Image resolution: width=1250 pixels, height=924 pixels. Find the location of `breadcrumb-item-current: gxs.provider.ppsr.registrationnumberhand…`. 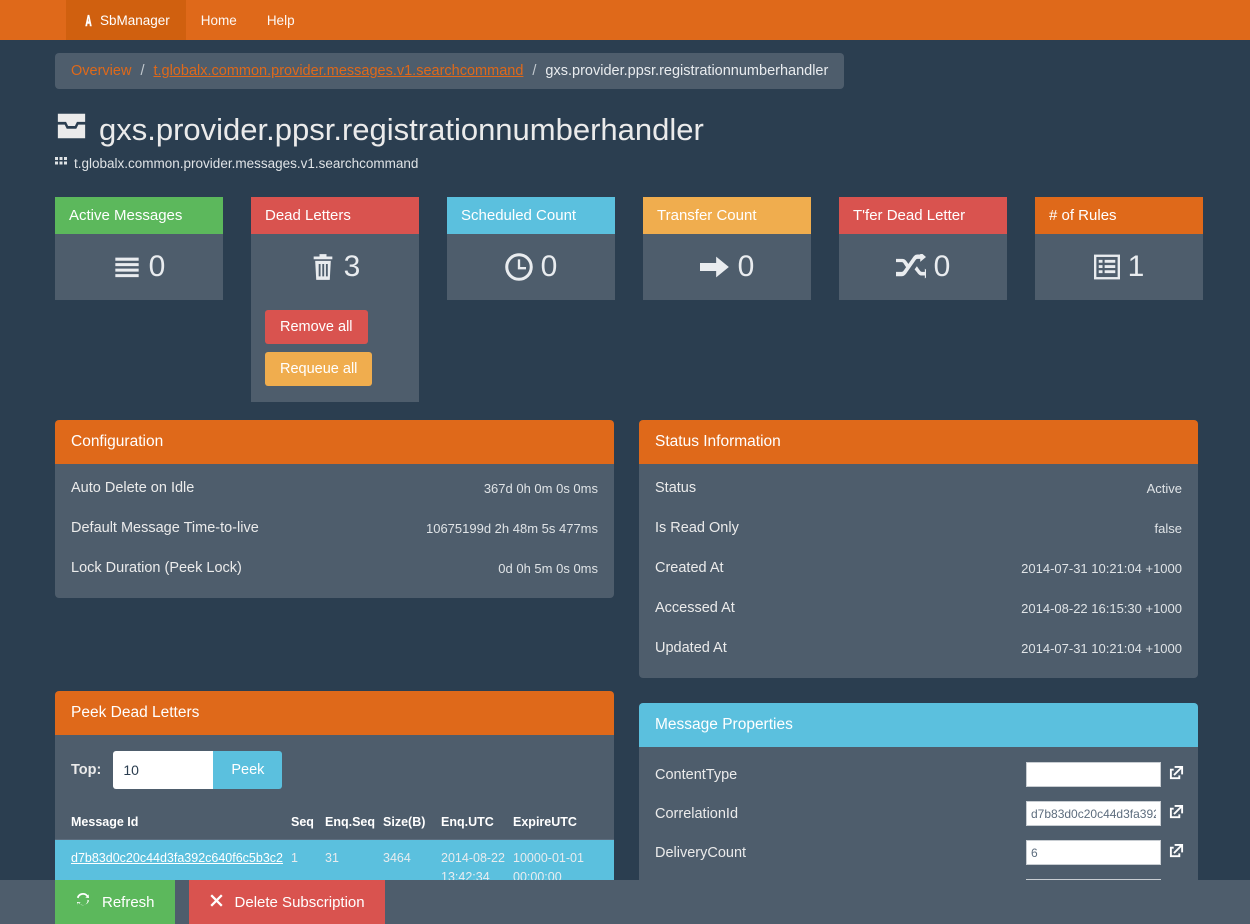

breadcrumb-item-current: gxs.provider.ppsr.registrationnumberhand… is located at coordinates (687, 71).